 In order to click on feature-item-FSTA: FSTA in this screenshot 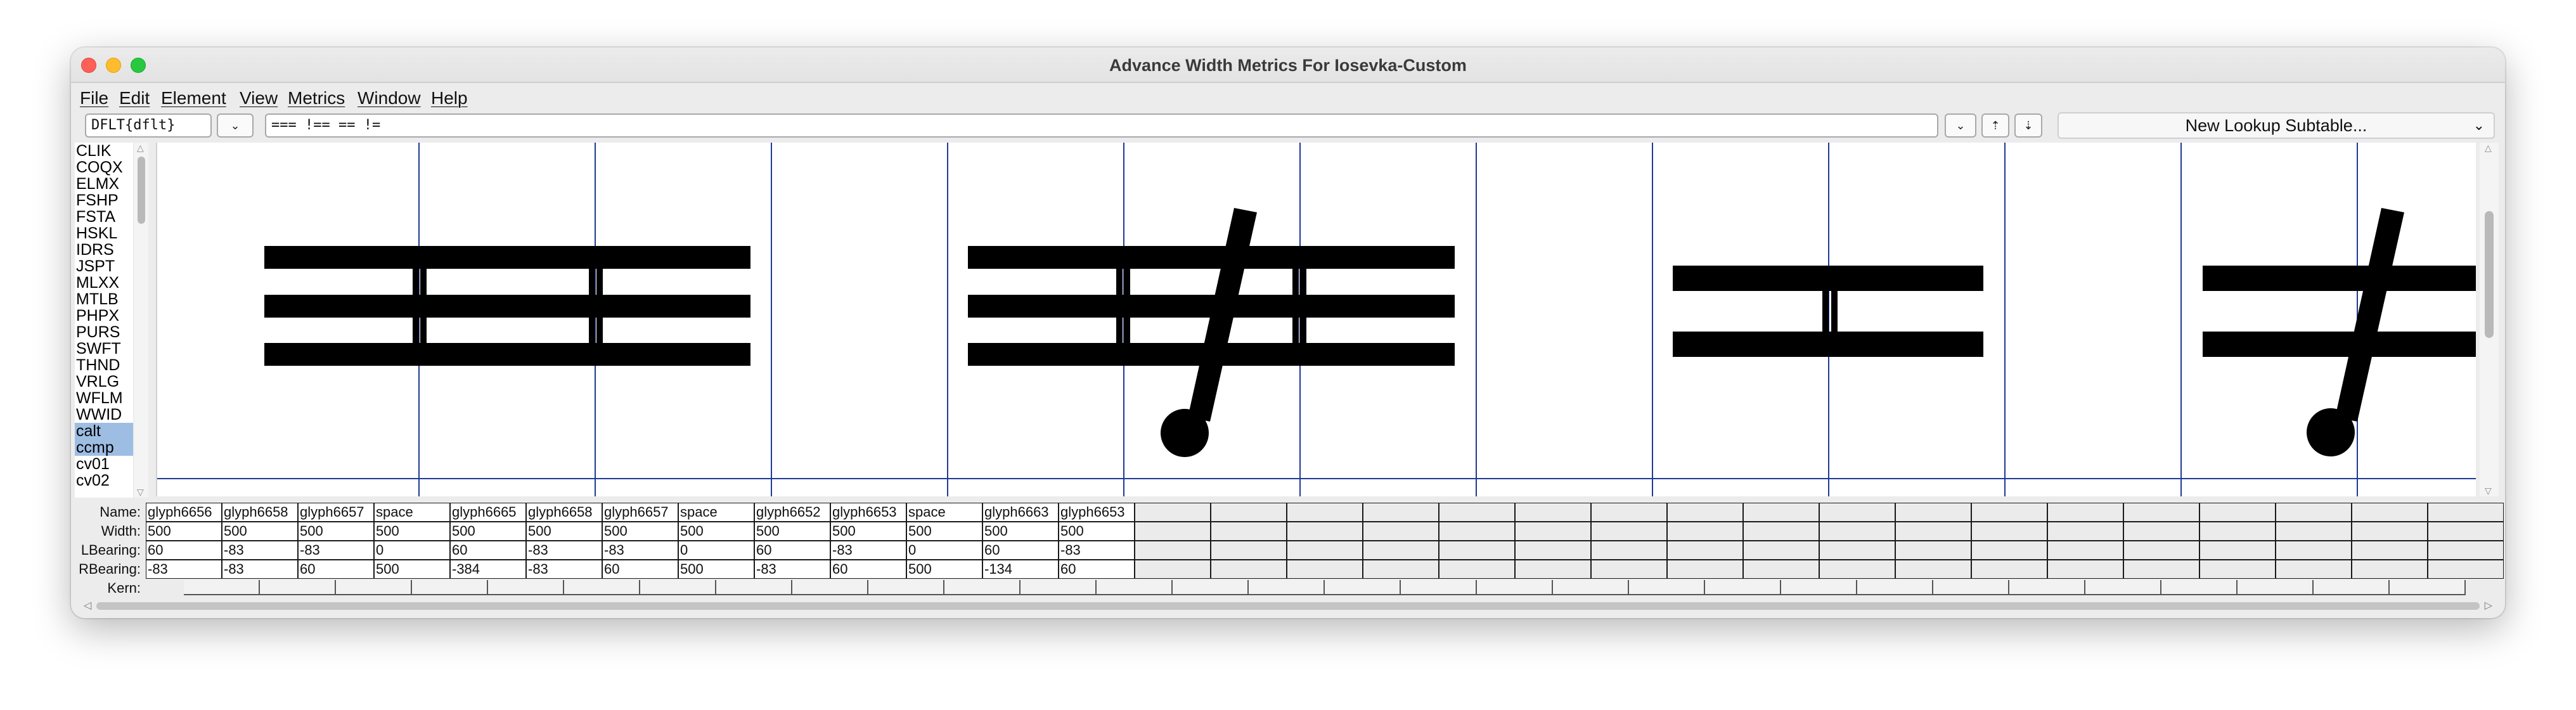, I will do `click(104, 217)`.